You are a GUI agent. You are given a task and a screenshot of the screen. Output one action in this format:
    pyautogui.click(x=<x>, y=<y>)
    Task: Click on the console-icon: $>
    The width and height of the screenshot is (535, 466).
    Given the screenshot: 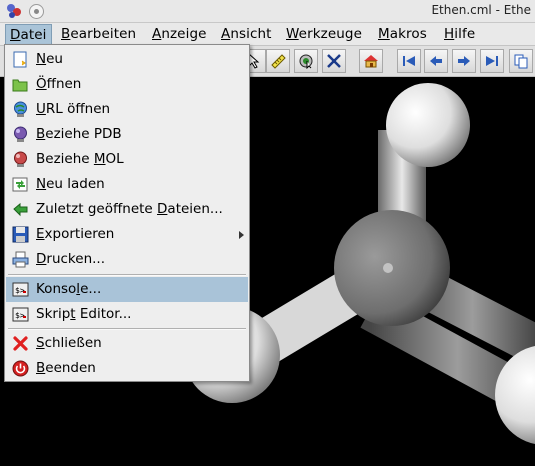 What is the action you would take?
    pyautogui.click(x=20, y=289)
    